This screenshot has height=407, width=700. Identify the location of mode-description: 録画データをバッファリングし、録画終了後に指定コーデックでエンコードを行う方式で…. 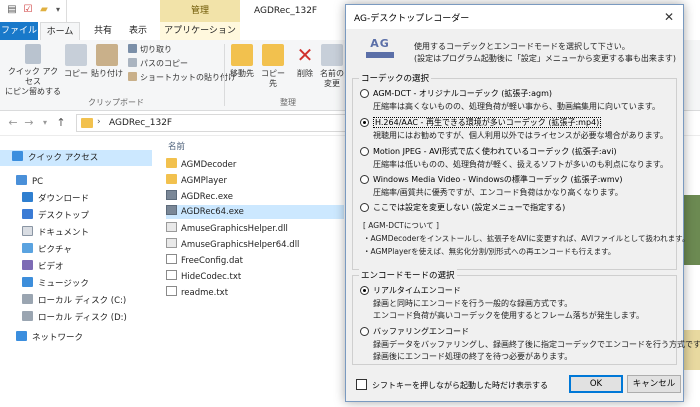
(536, 344).